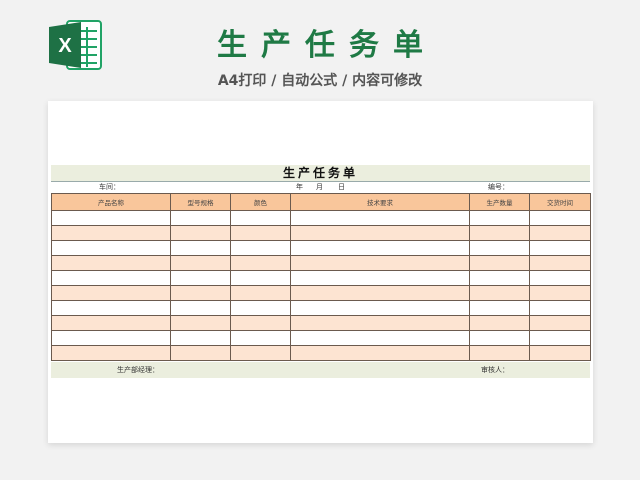 Image resolution: width=640 pixels, height=480 pixels. What do you see at coordinates (320, 81) in the screenshot?
I see `page-subtitle: A4打印 / 自动公式 / 内容可修改` at bounding box center [320, 81].